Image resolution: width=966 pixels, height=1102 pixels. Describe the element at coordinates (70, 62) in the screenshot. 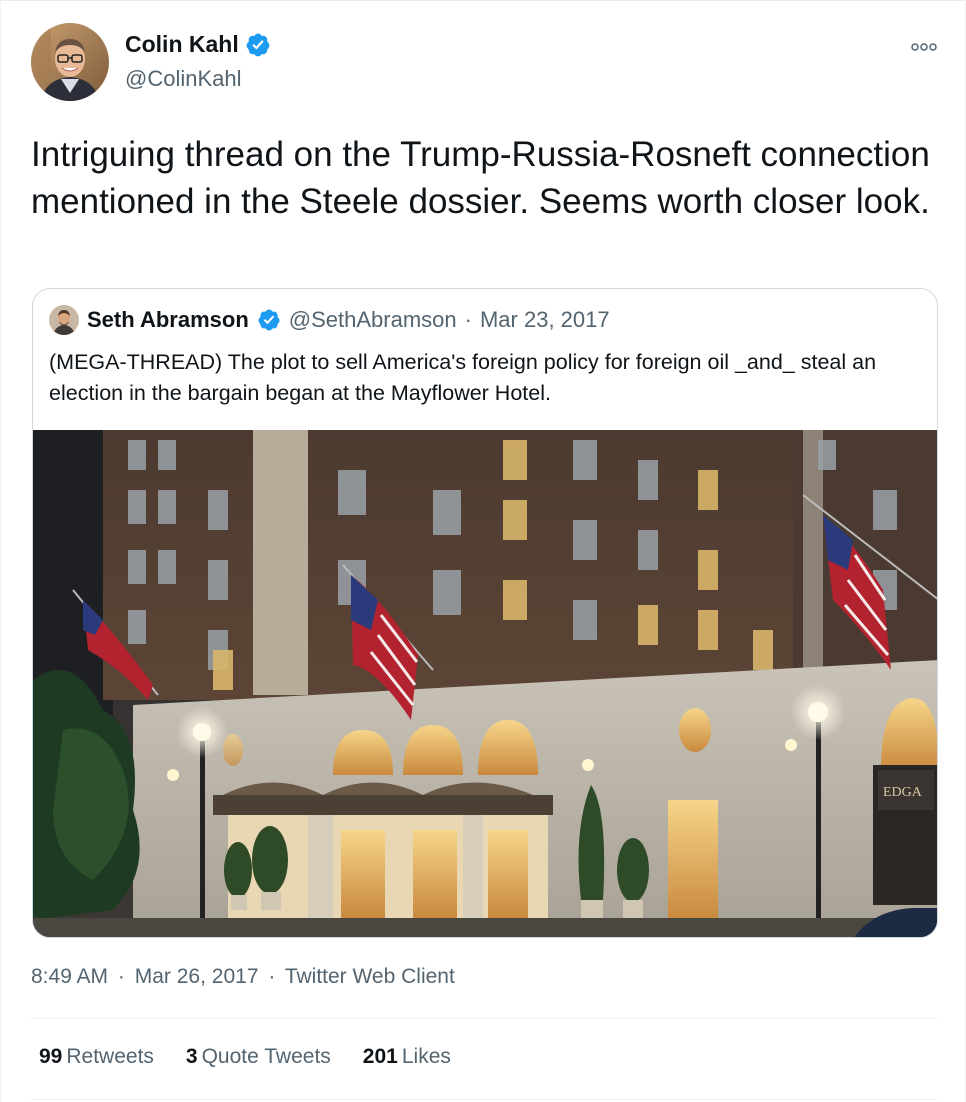

I see `author-avatar` at that location.